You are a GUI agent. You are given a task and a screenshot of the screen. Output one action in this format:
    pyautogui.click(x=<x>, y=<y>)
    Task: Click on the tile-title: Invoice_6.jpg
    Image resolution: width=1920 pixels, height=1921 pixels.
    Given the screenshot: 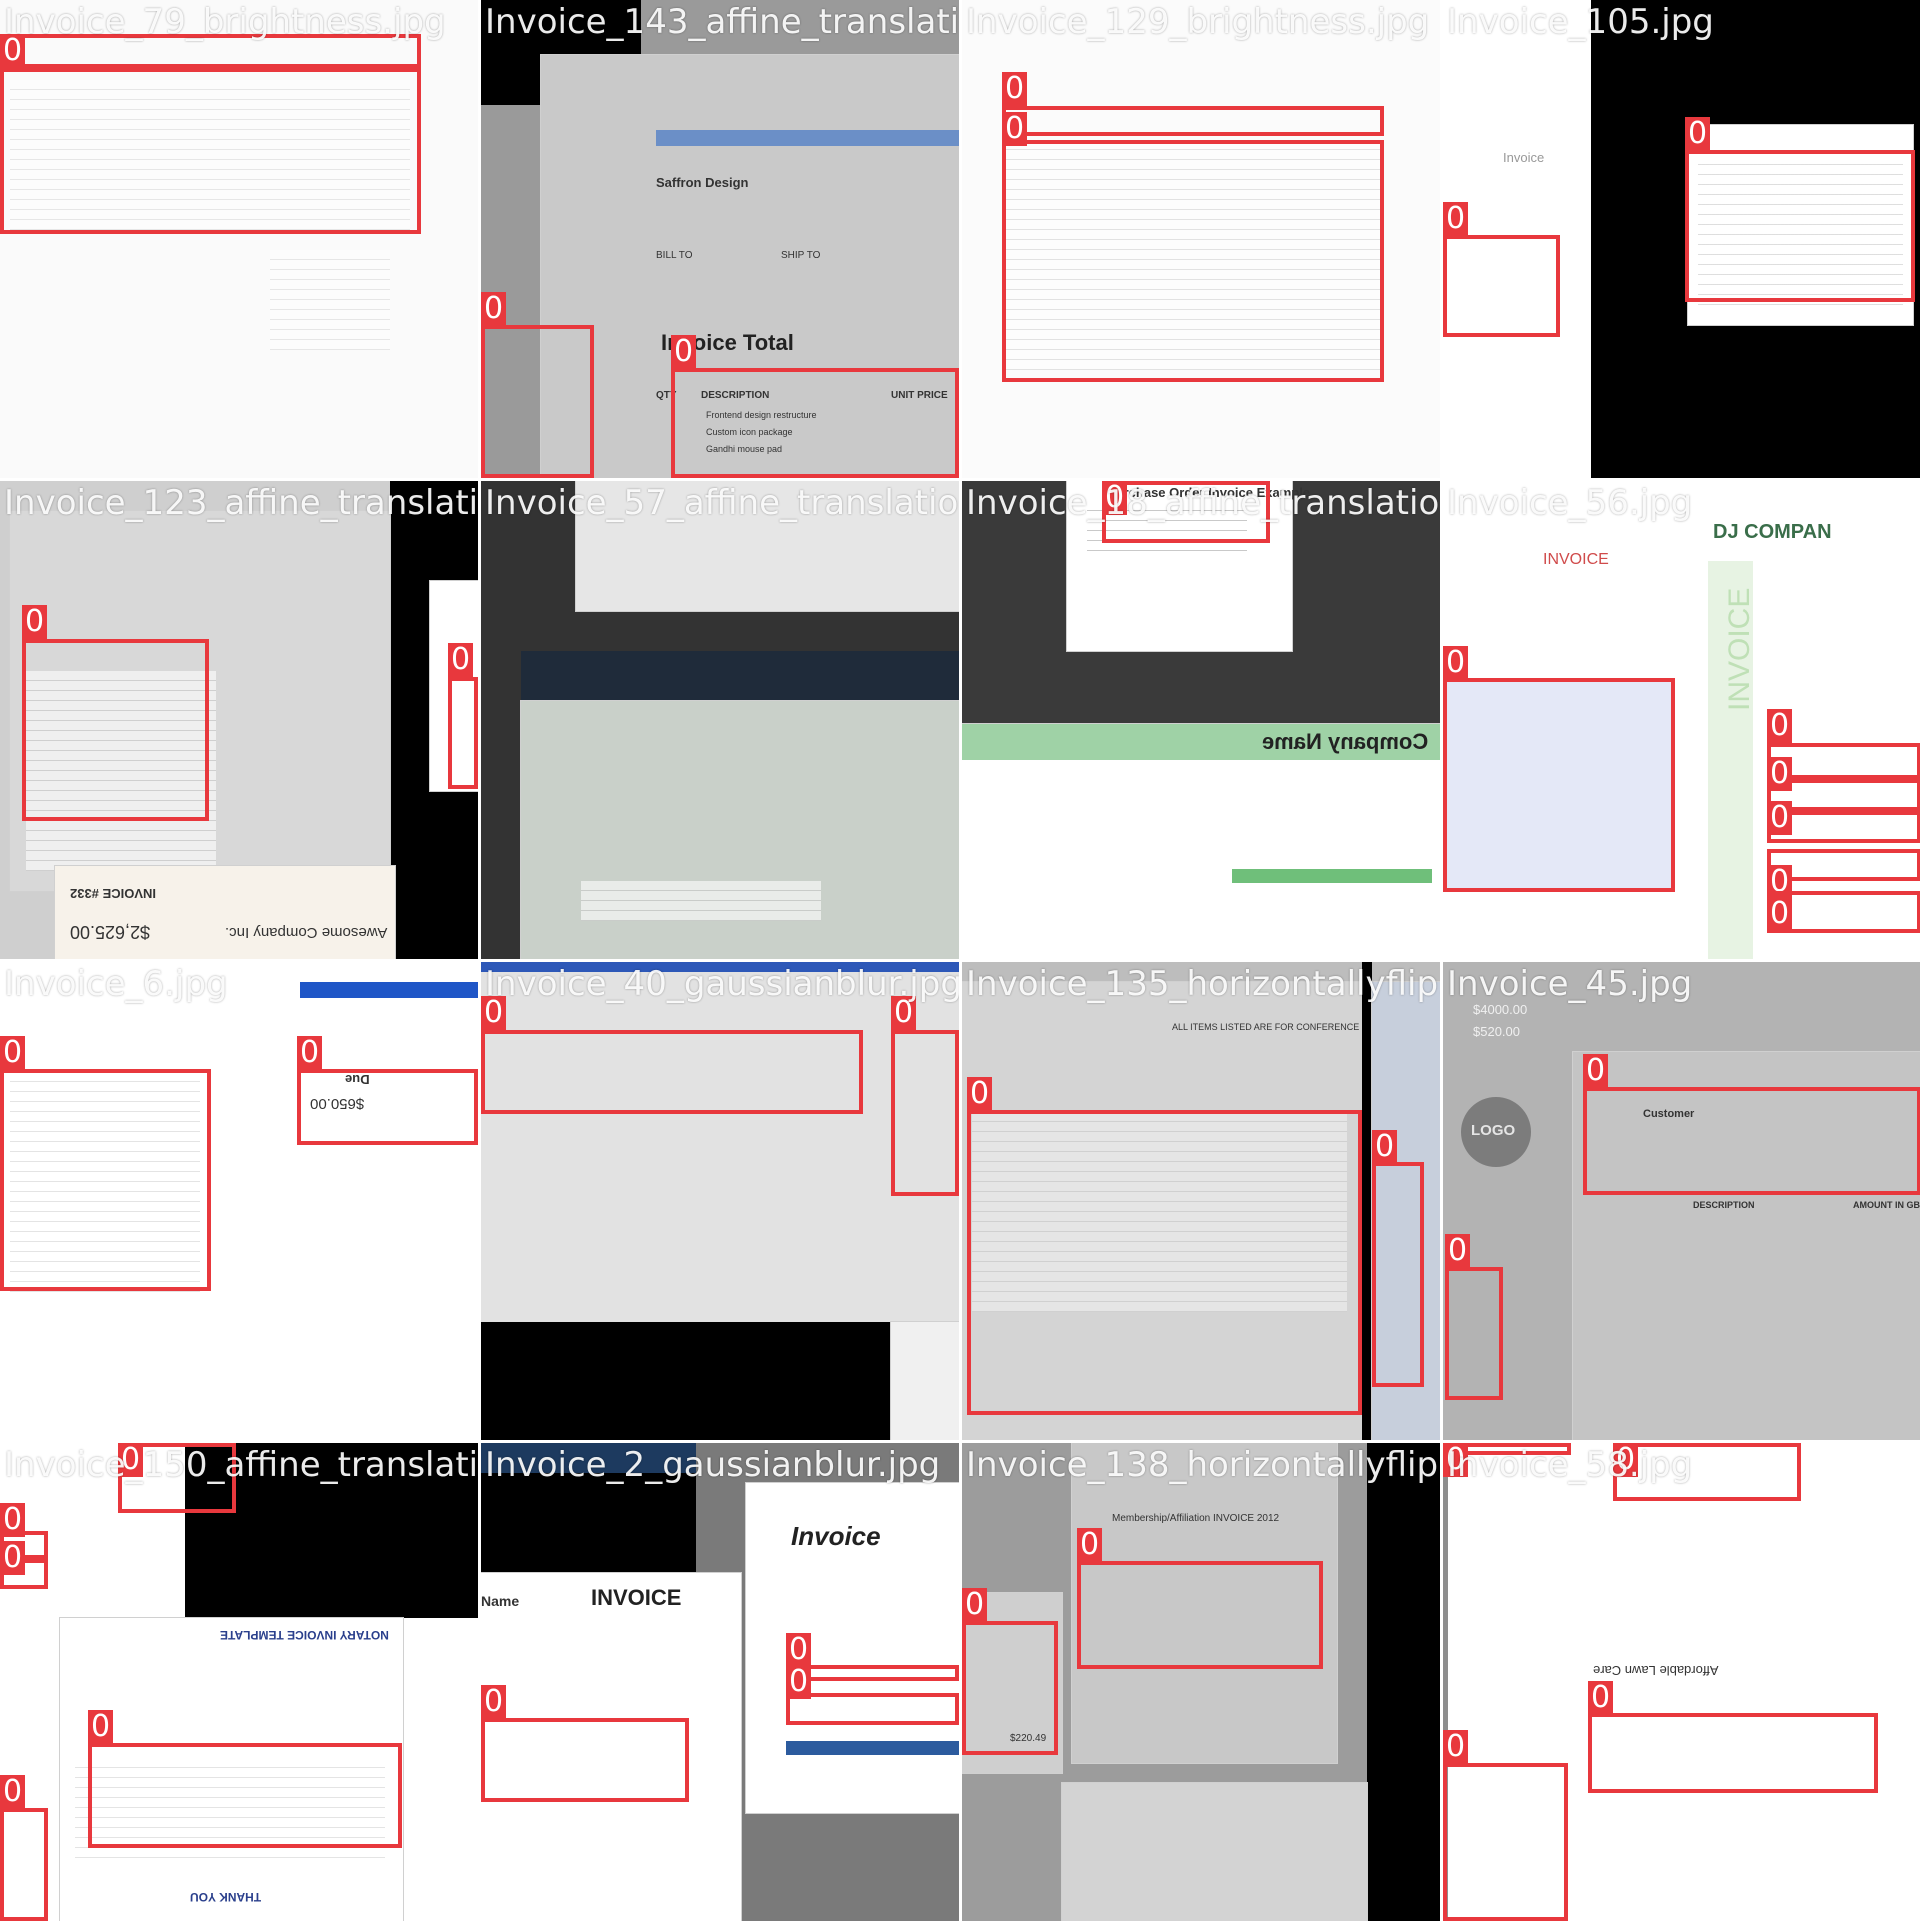 What is the action you would take?
    pyautogui.click(x=116, y=984)
    